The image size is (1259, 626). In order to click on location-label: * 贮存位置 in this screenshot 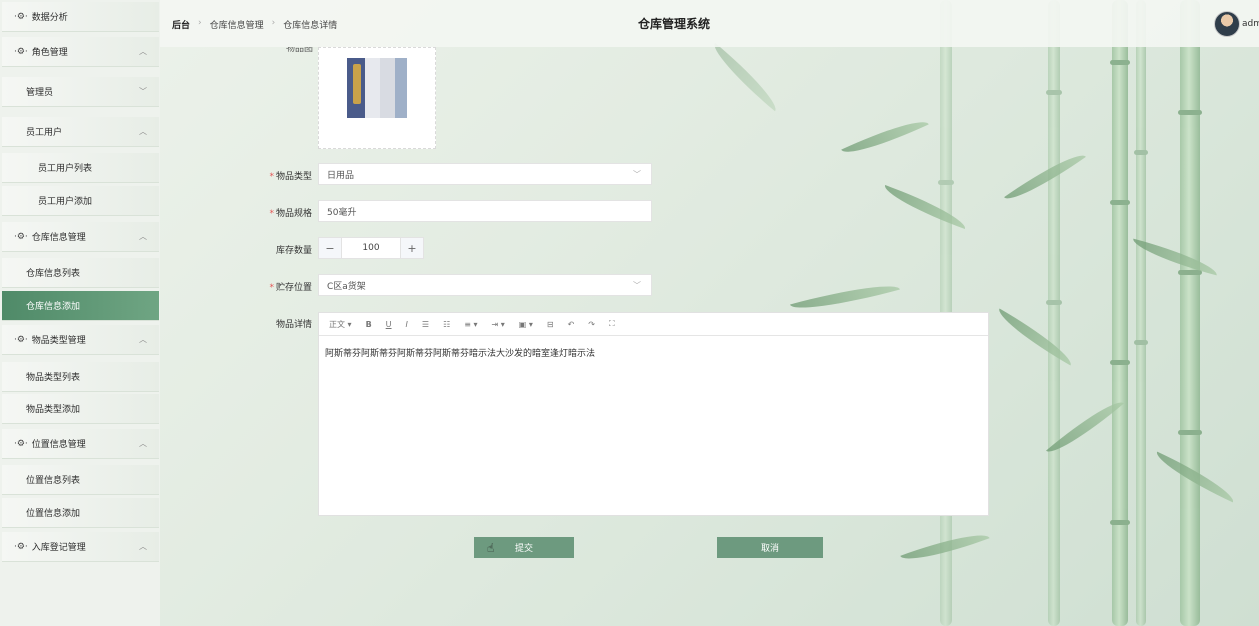, I will do `click(290, 288)`.